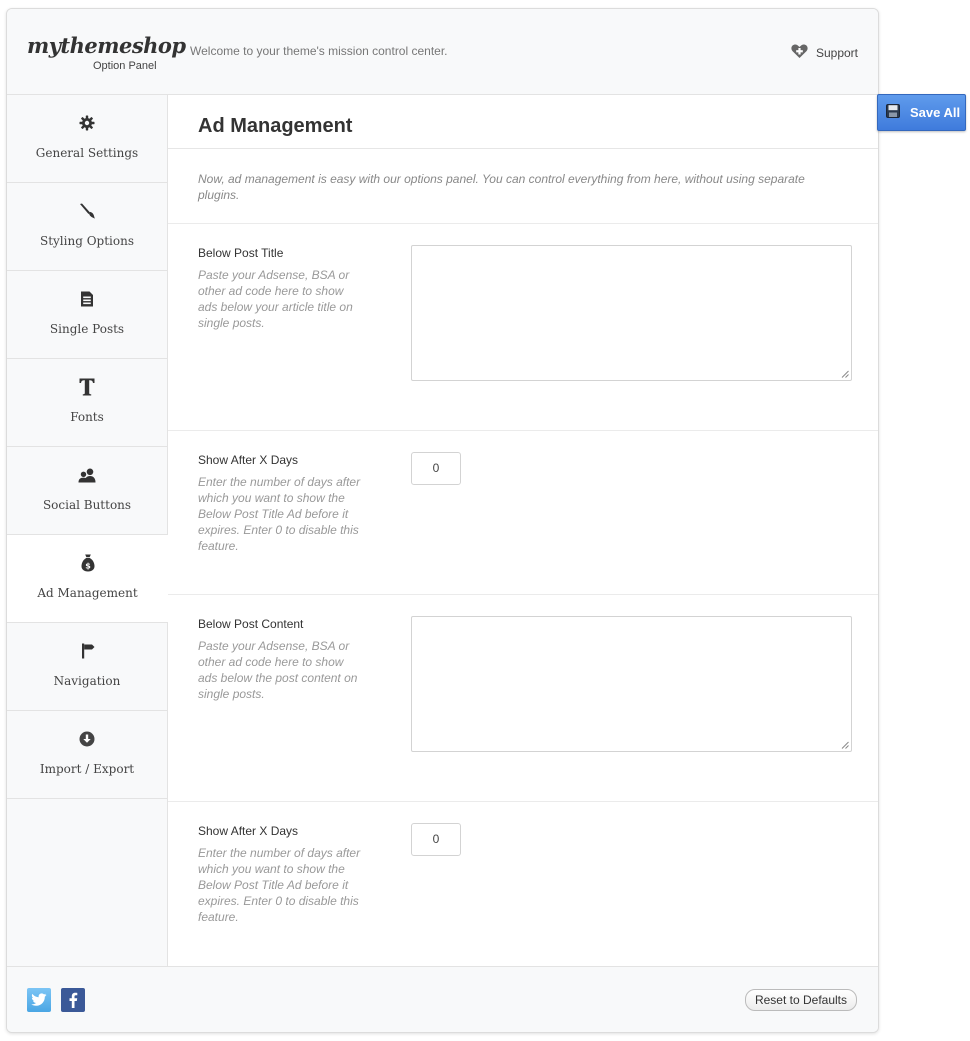  What do you see at coordinates (87, 417) in the screenshot?
I see `sidebar-item-label: Fonts` at bounding box center [87, 417].